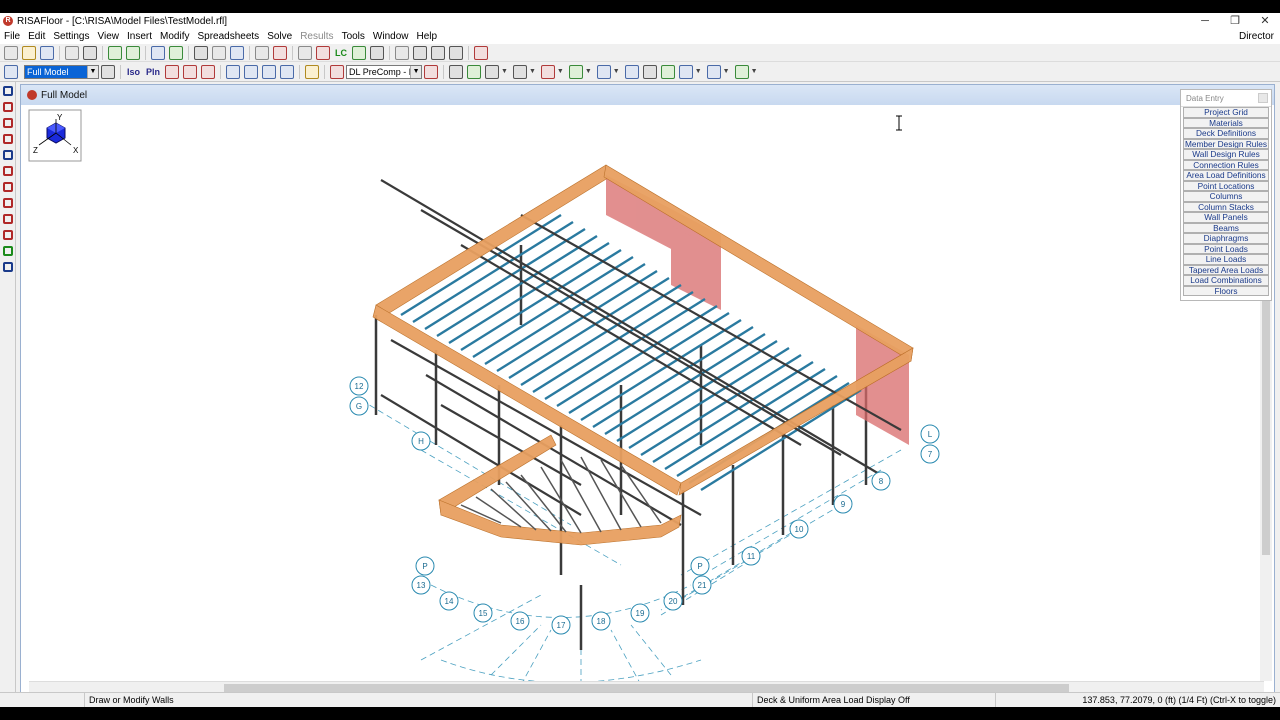 Image resolution: width=1280 pixels, height=720 pixels. What do you see at coordinates (8, 267) in the screenshot?
I see `lock-icon` at bounding box center [8, 267].